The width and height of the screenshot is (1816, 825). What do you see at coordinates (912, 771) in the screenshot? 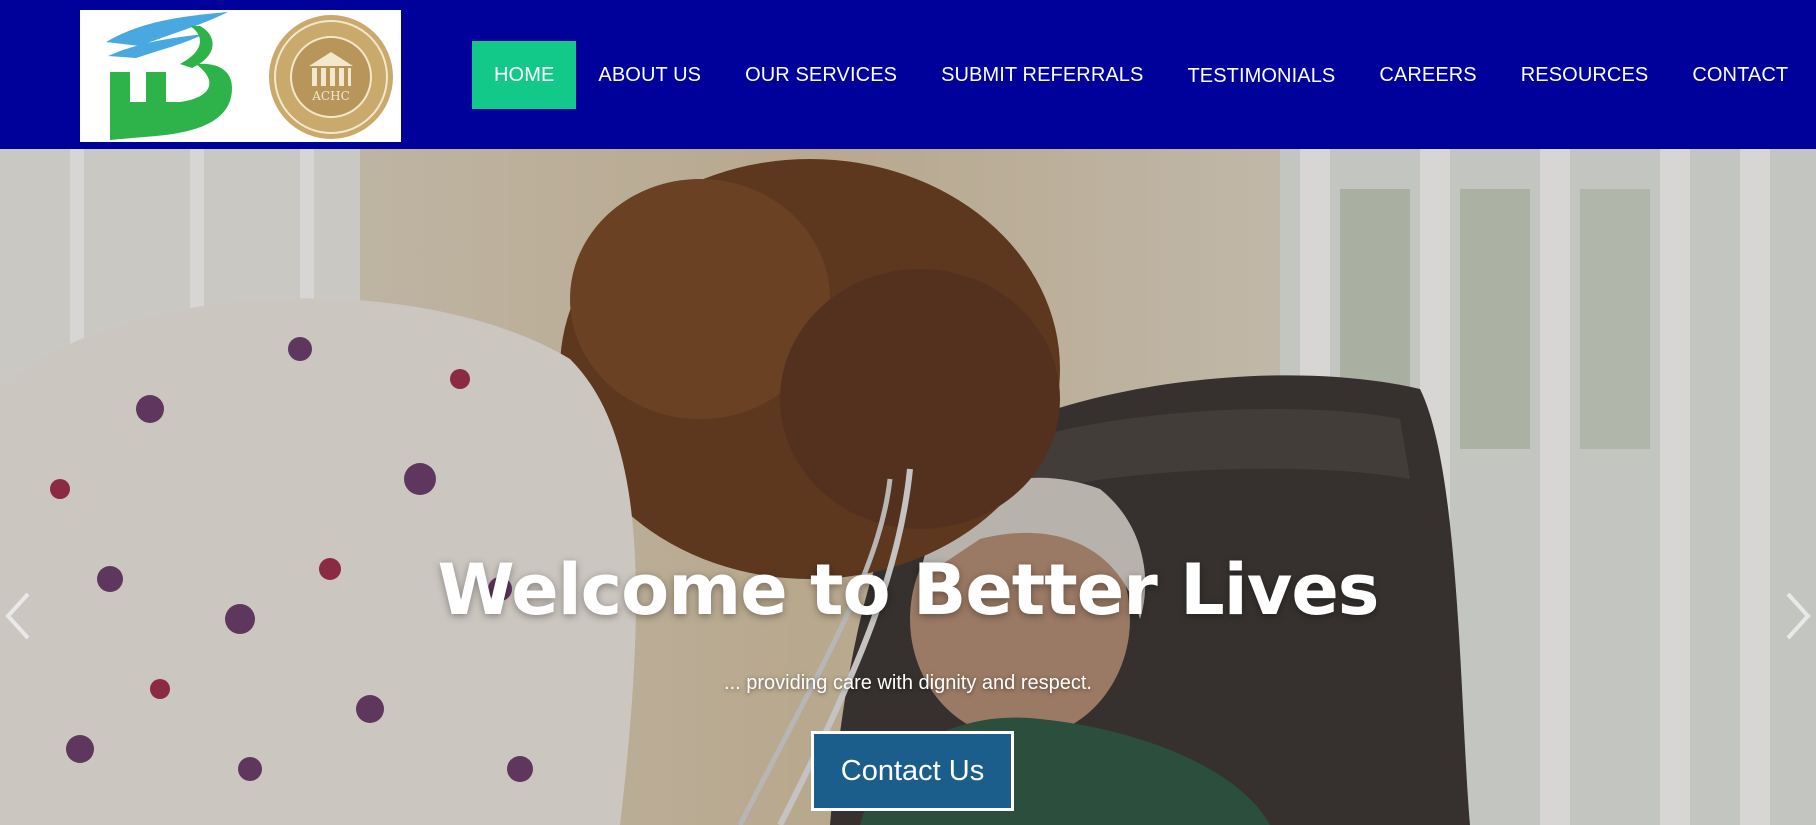
I see `contact-us-button: Contact Us` at bounding box center [912, 771].